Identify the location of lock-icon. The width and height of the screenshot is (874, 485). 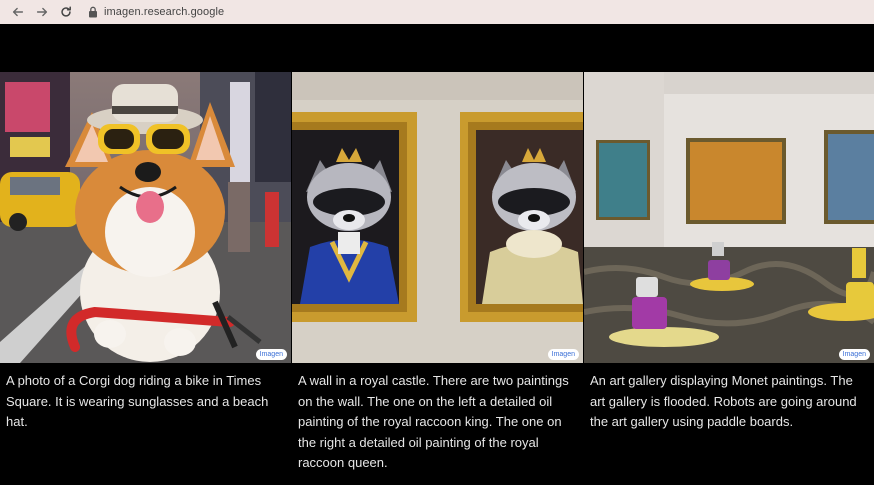
(93, 12).